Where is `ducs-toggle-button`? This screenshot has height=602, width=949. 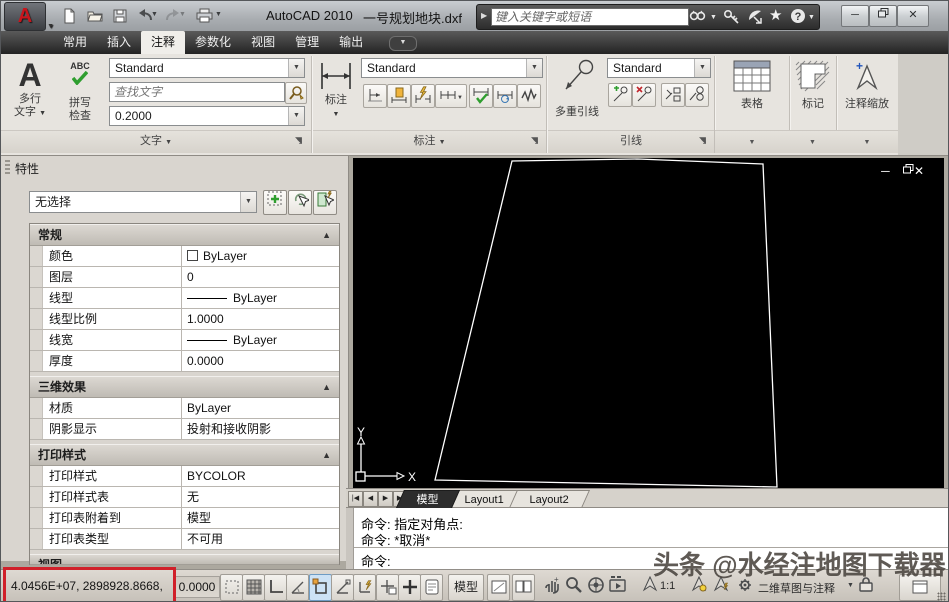 ducs-toggle-button is located at coordinates (364, 587).